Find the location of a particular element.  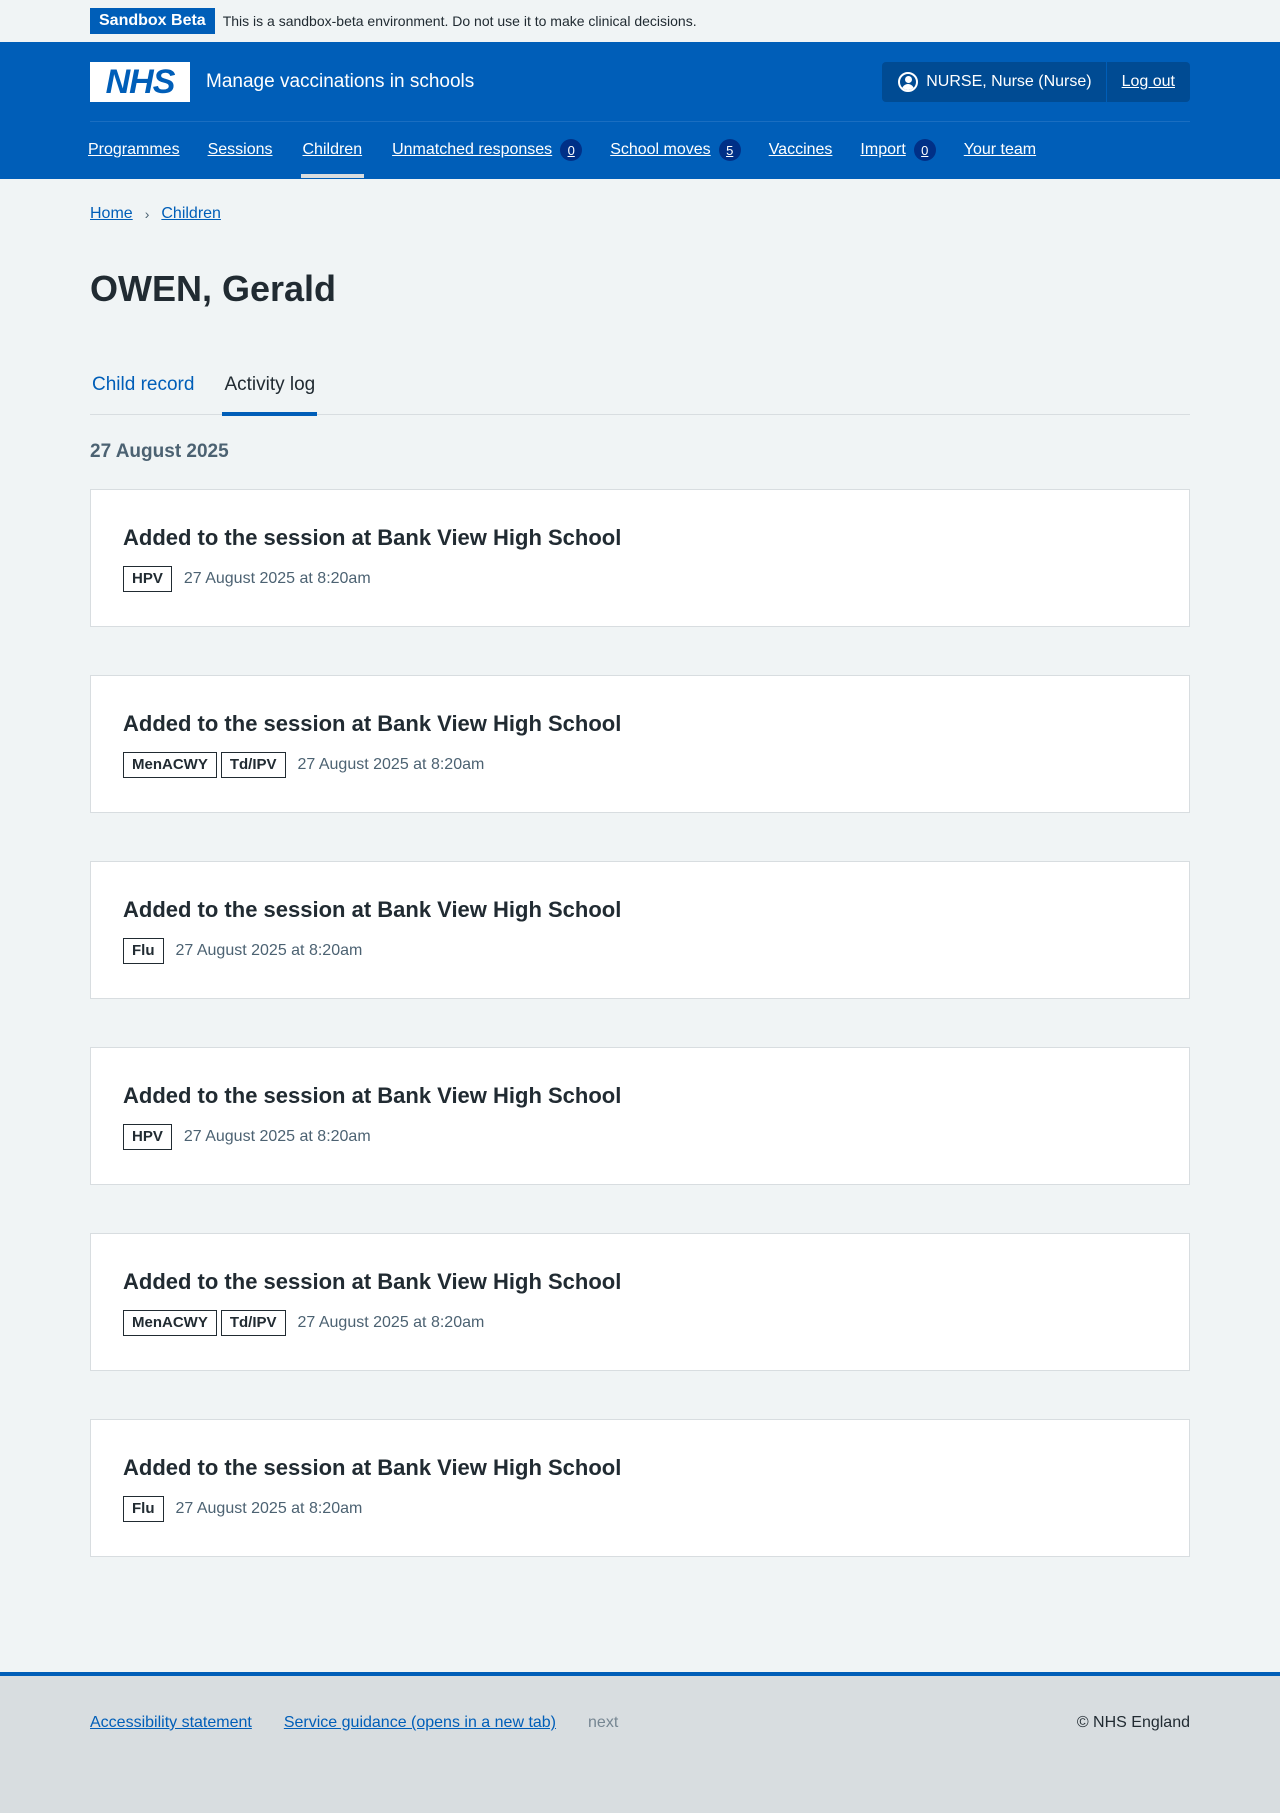

nav-item-your-team: Your team is located at coordinates (1000, 150).